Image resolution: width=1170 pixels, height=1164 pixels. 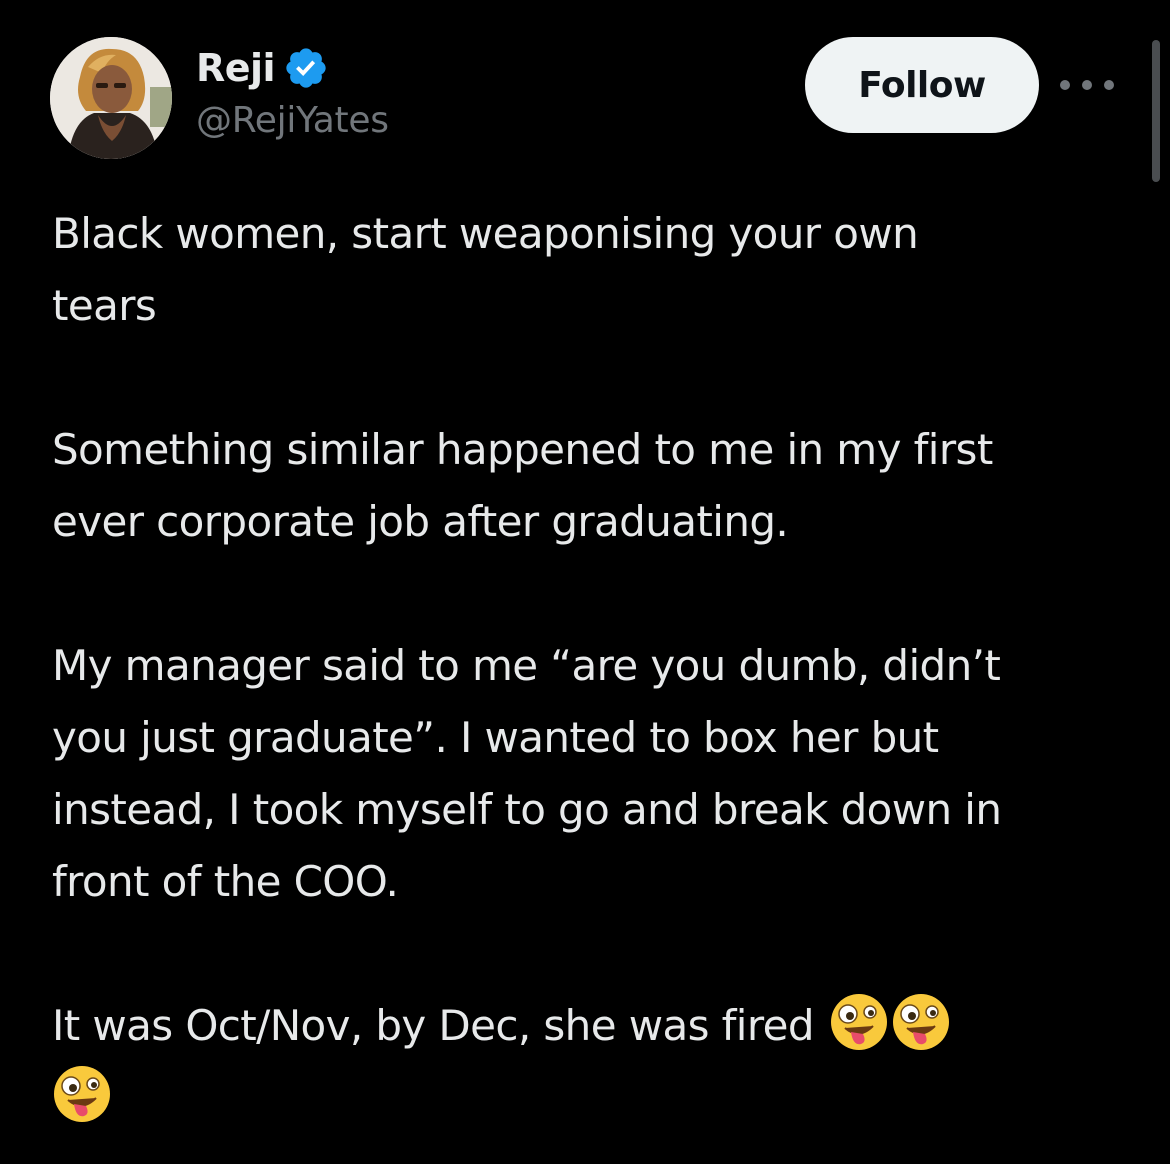 I want to click on scrollbar, so click(x=1156, y=111).